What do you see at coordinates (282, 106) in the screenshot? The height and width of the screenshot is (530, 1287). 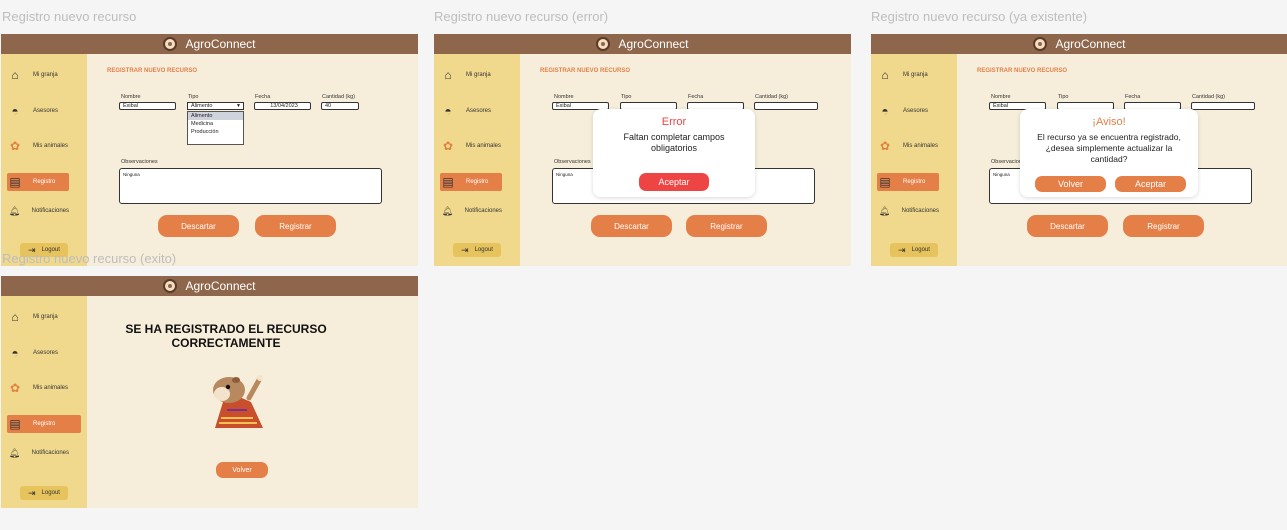 I see `fecha-input: 13/04/2023` at bounding box center [282, 106].